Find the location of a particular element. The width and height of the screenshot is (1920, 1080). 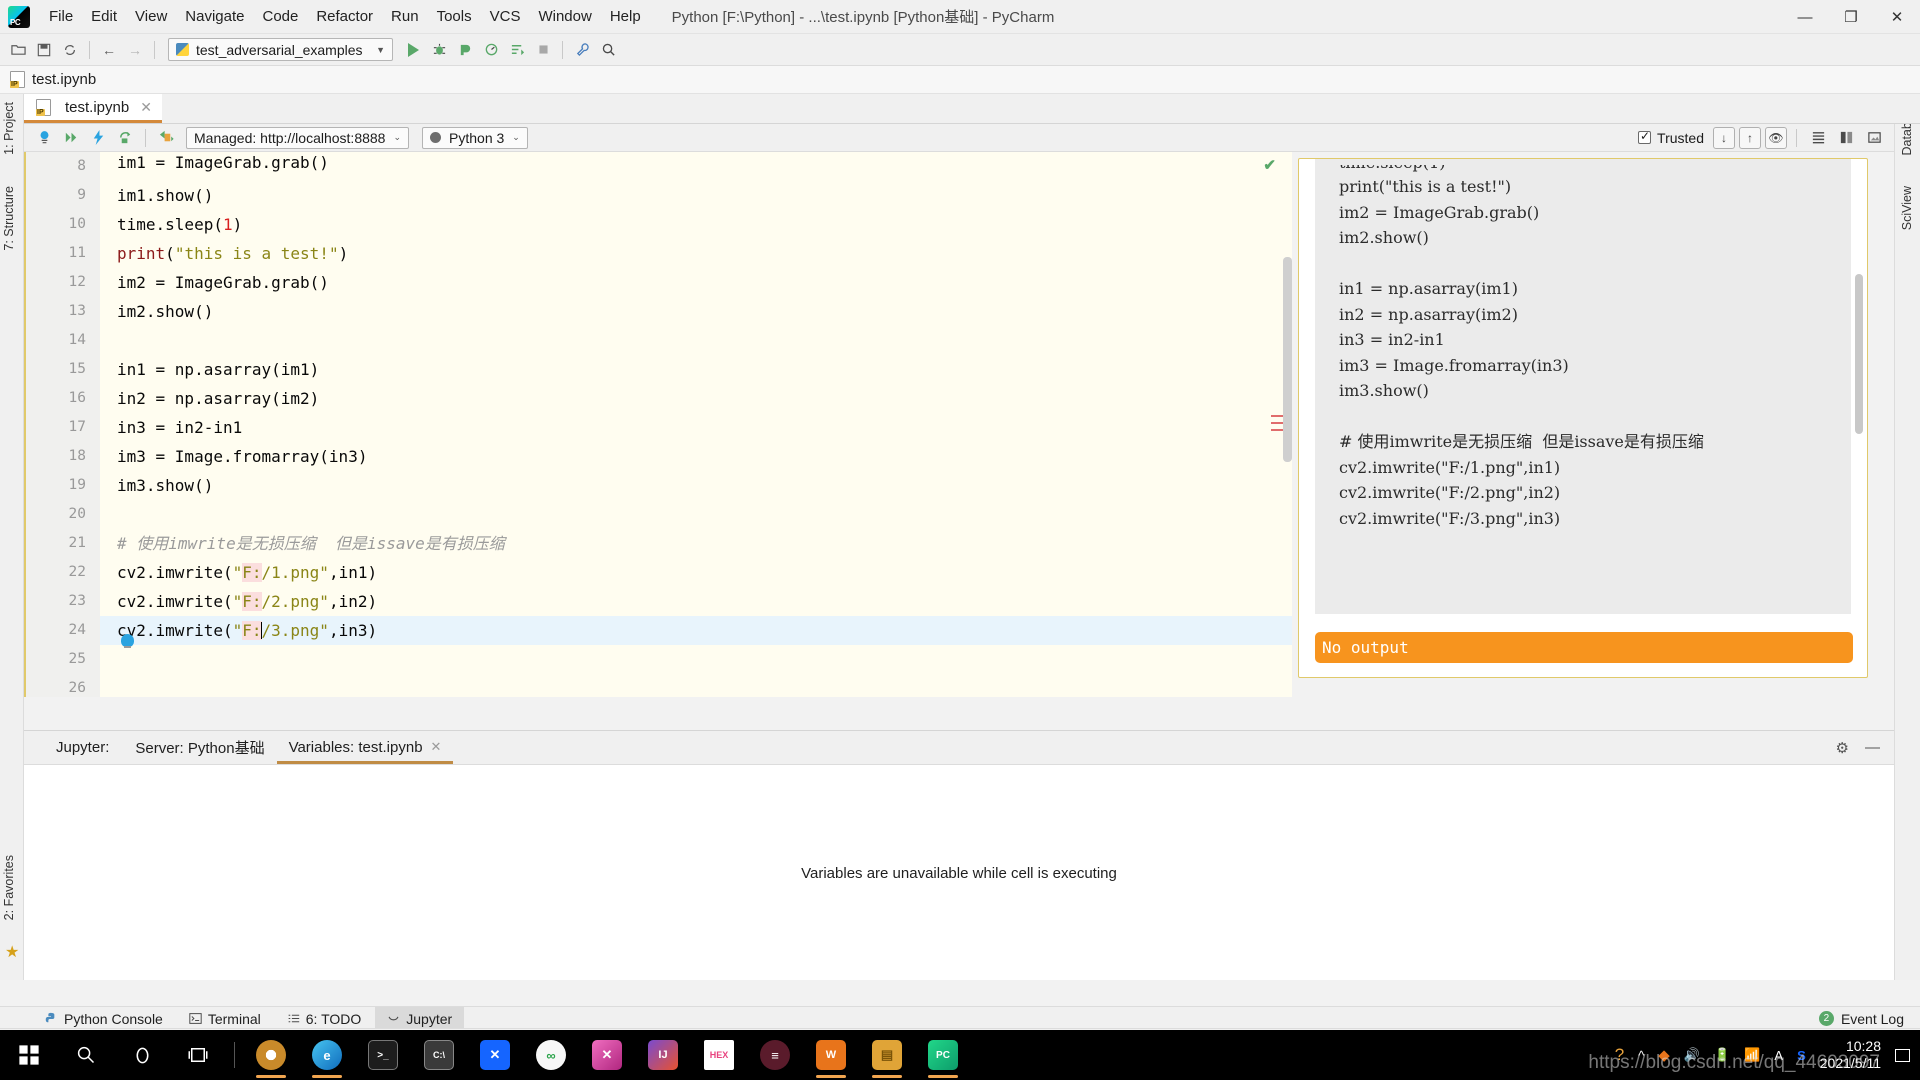

menu-vcs: VCS is located at coordinates (505, 16).